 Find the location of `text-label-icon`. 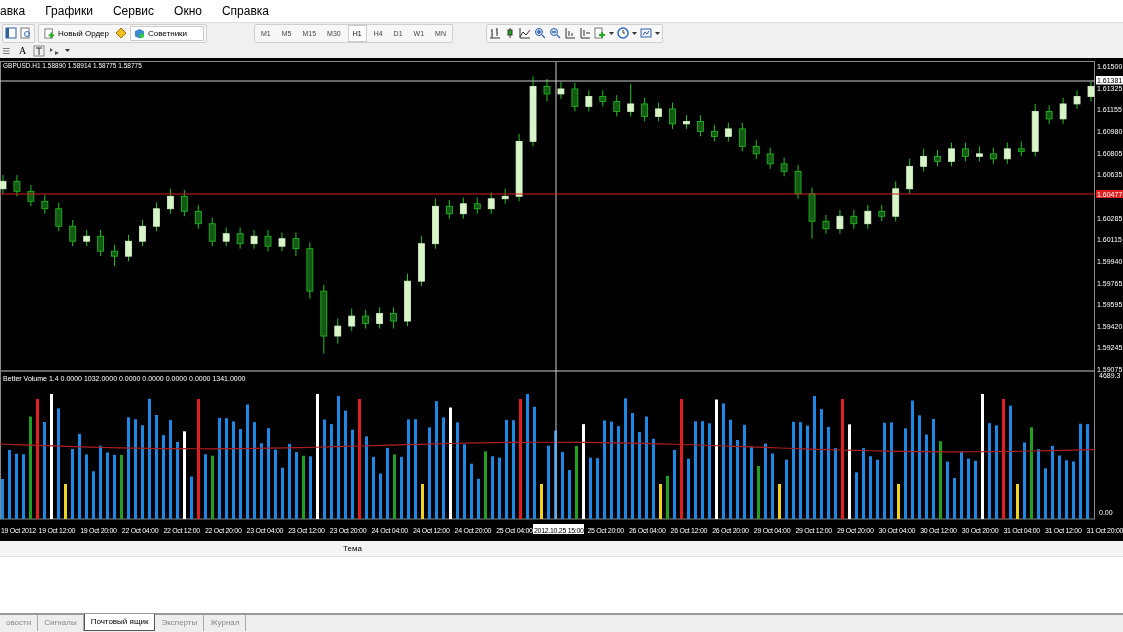

text-label-icon is located at coordinates (39, 50).